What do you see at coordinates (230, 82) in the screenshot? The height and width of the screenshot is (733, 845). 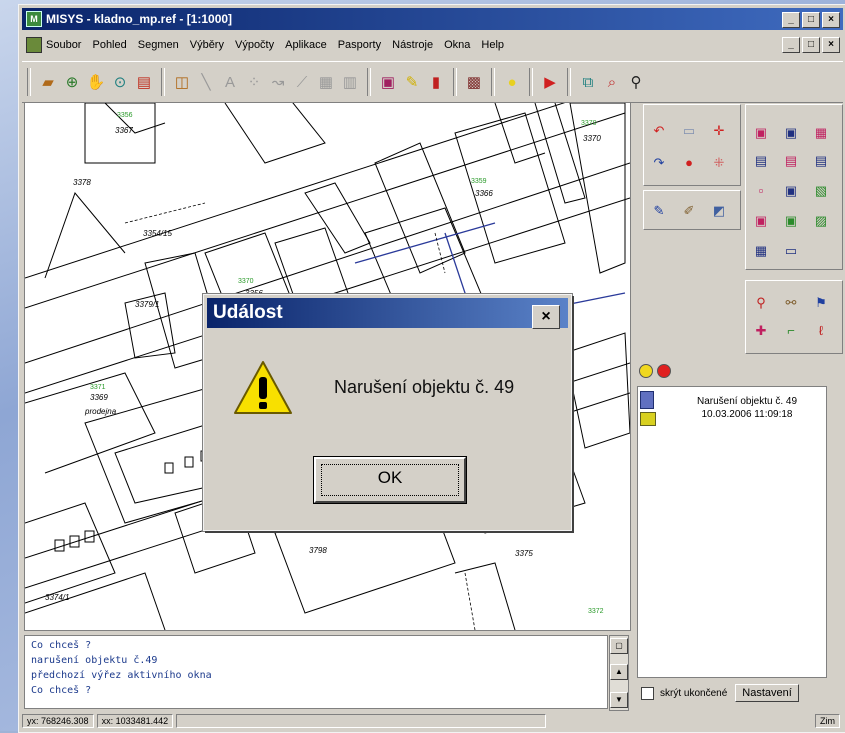 I see `text-tool-icon: A` at bounding box center [230, 82].